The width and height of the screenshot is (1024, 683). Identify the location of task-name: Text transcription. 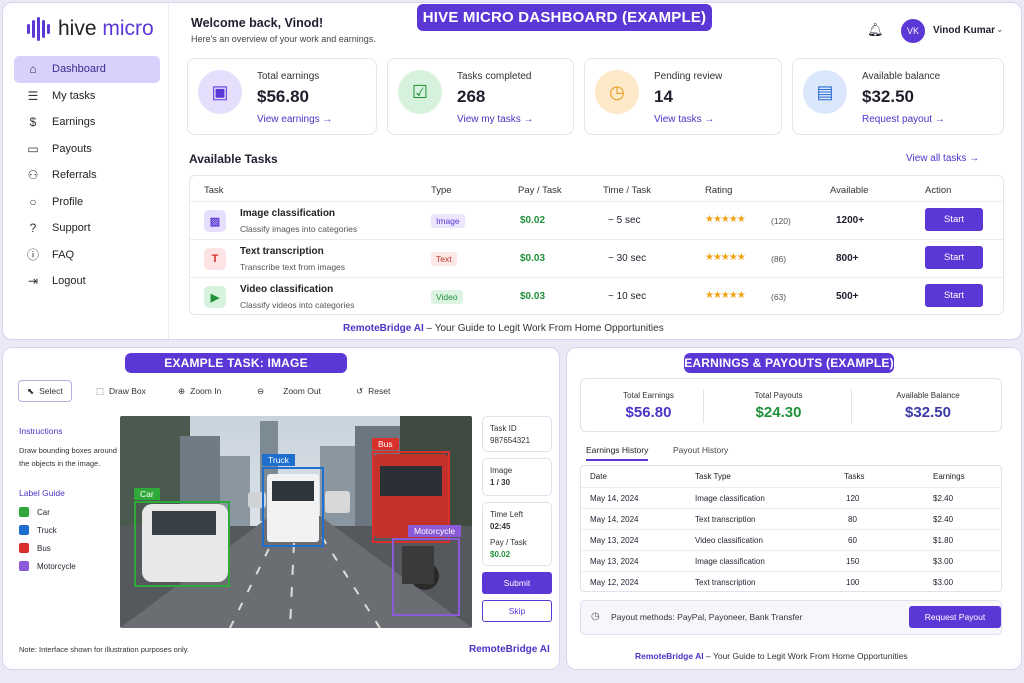
(282, 251).